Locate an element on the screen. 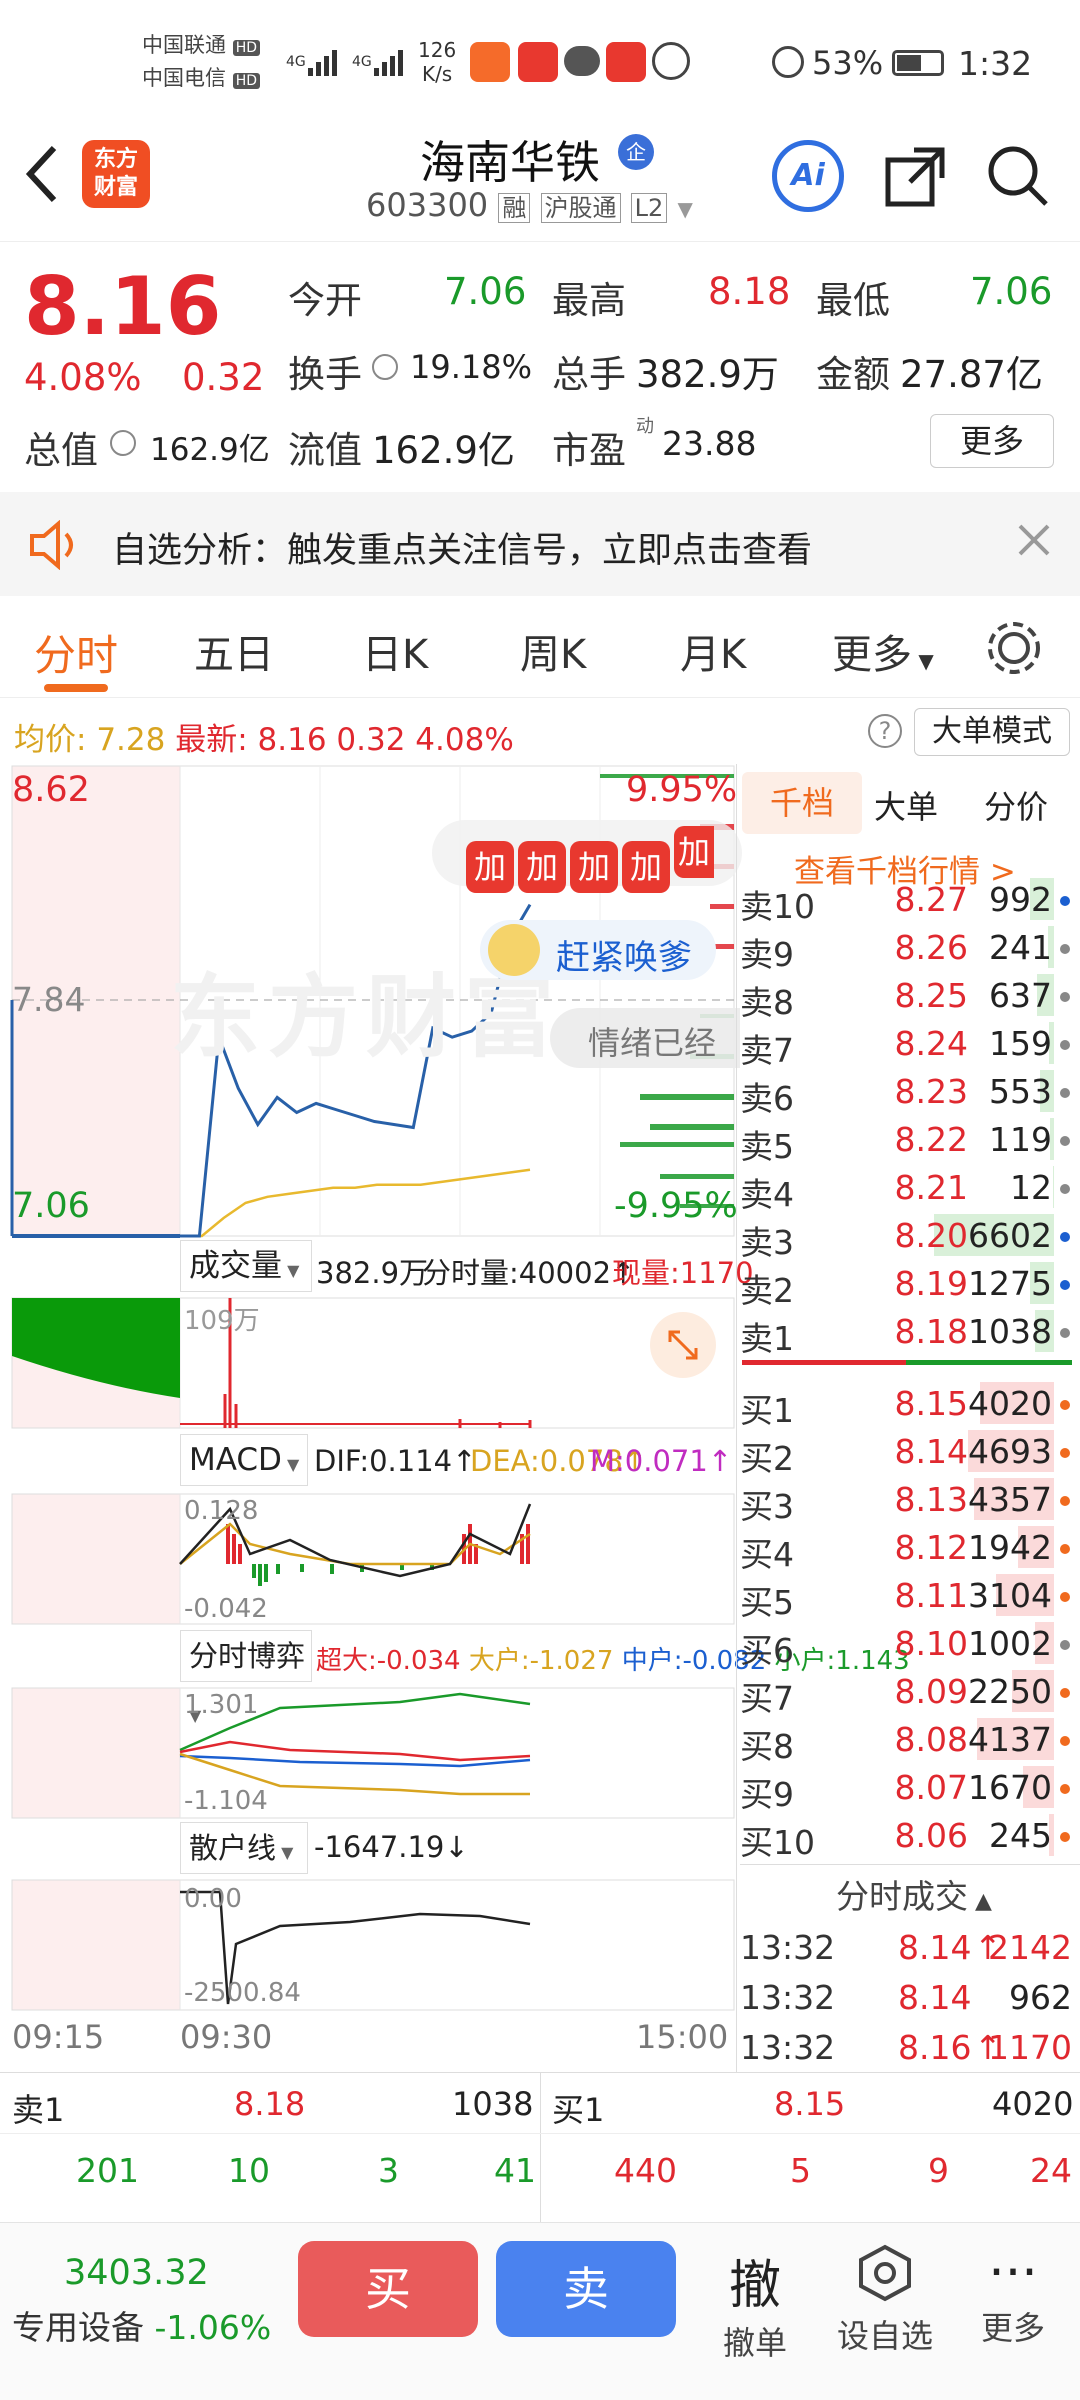  latest-label: 最新: is located at coordinates (211, 740).